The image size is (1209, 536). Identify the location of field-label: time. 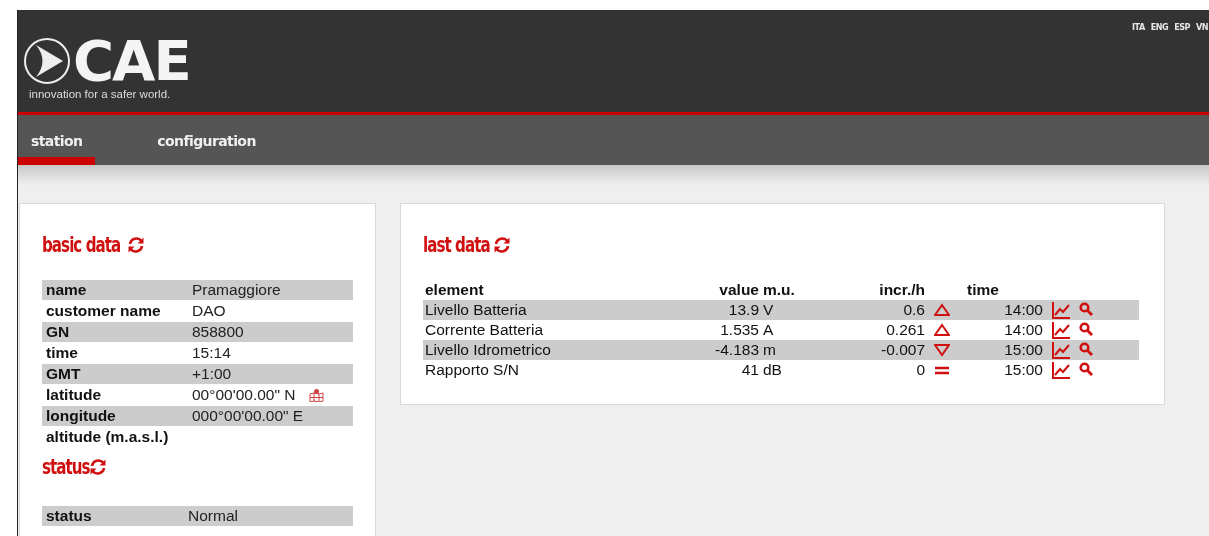
(62, 353).